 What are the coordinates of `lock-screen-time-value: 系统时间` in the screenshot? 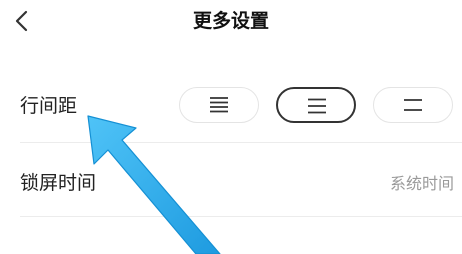 It's located at (422, 184).